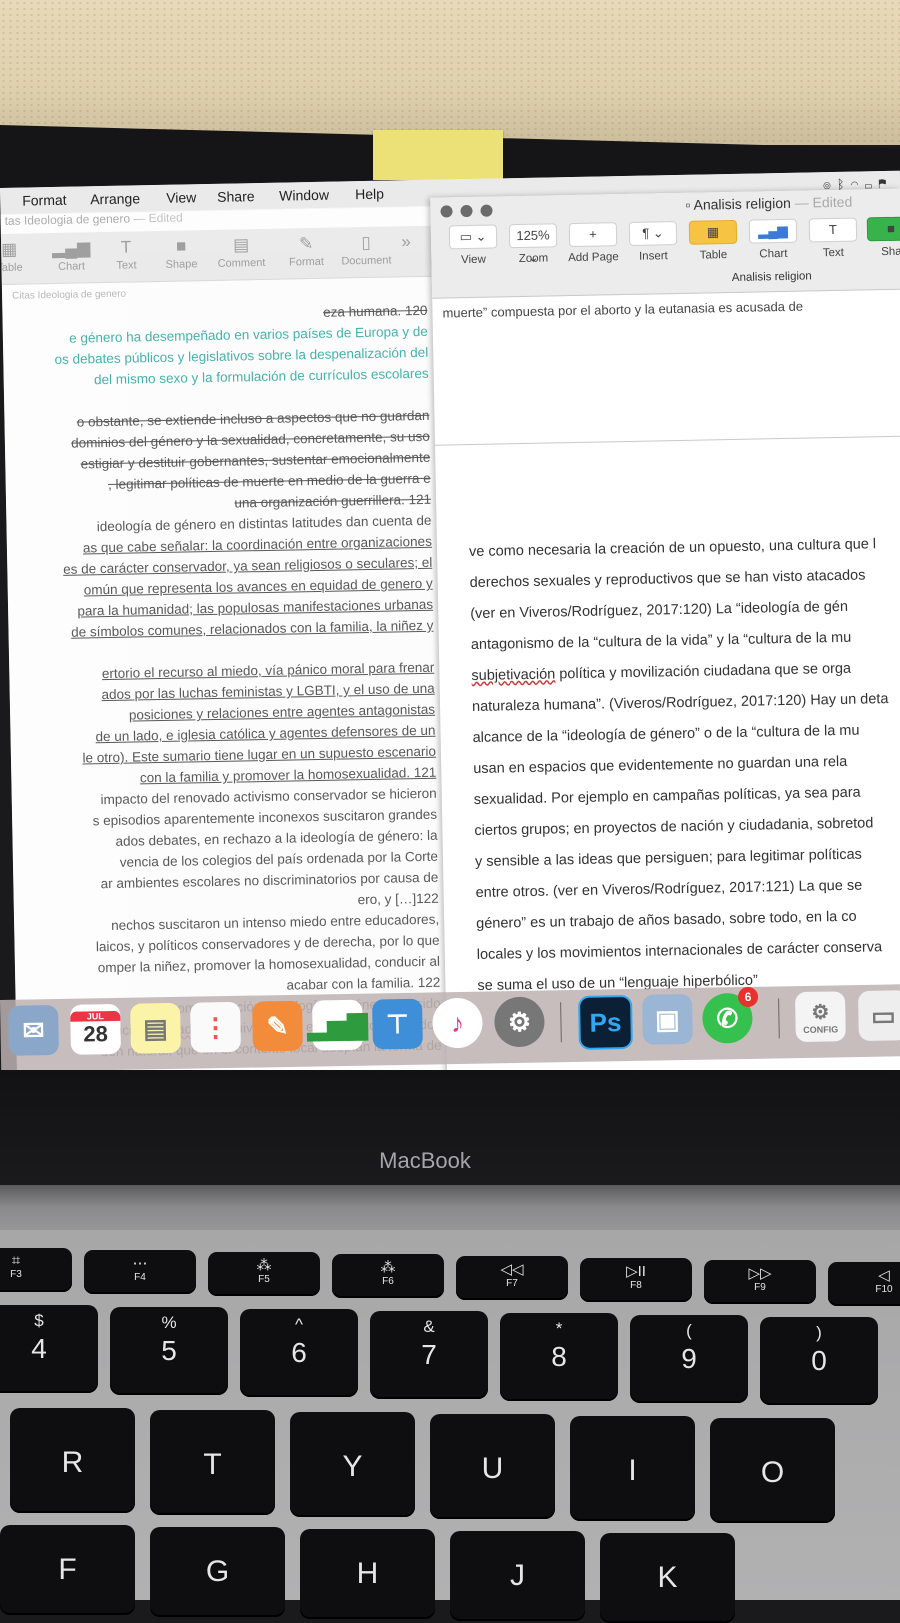  Describe the element at coordinates (519, 1022) in the screenshot. I see `system-preferences-app-icon: ⚙` at that location.